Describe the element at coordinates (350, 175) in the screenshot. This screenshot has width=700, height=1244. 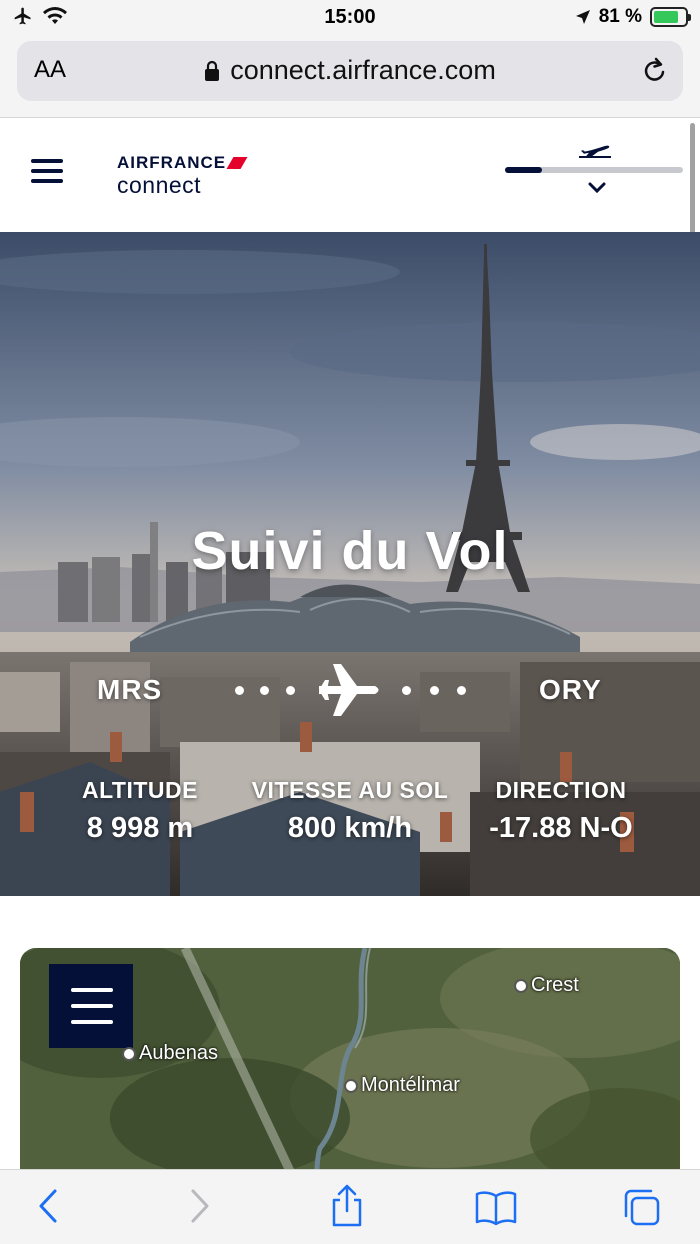
I see `site-header: AIRFRANCE connect` at that location.